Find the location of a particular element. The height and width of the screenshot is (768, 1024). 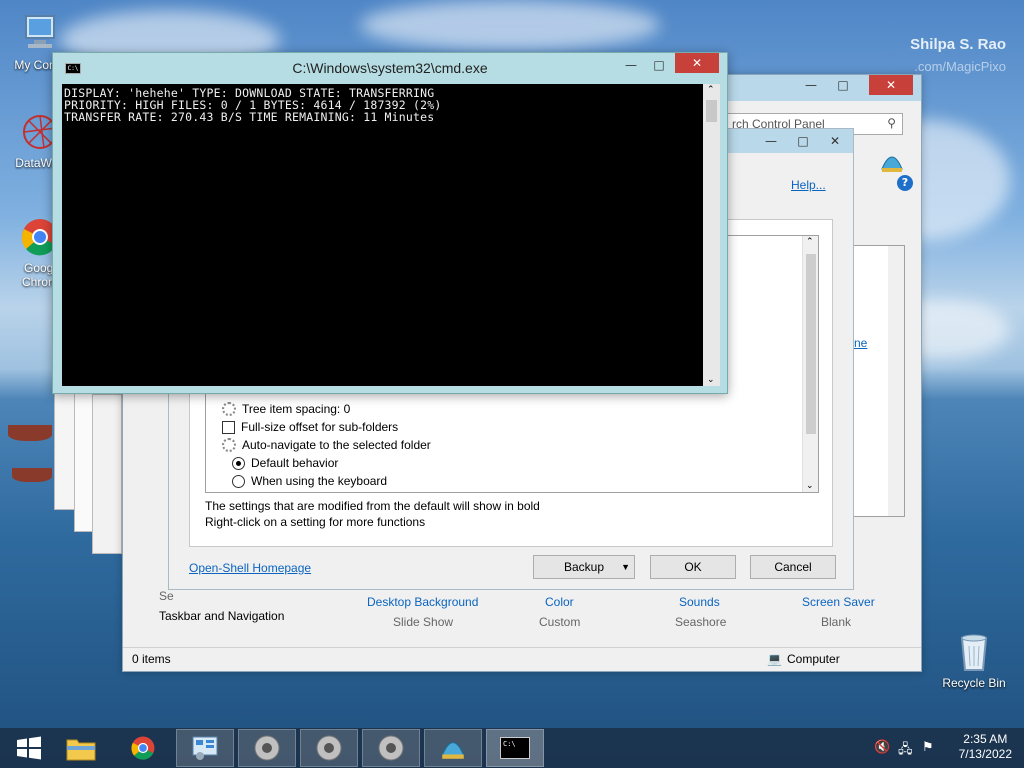

clock: 2:35 AM 7/13/2022 is located at coordinates (985, 747).